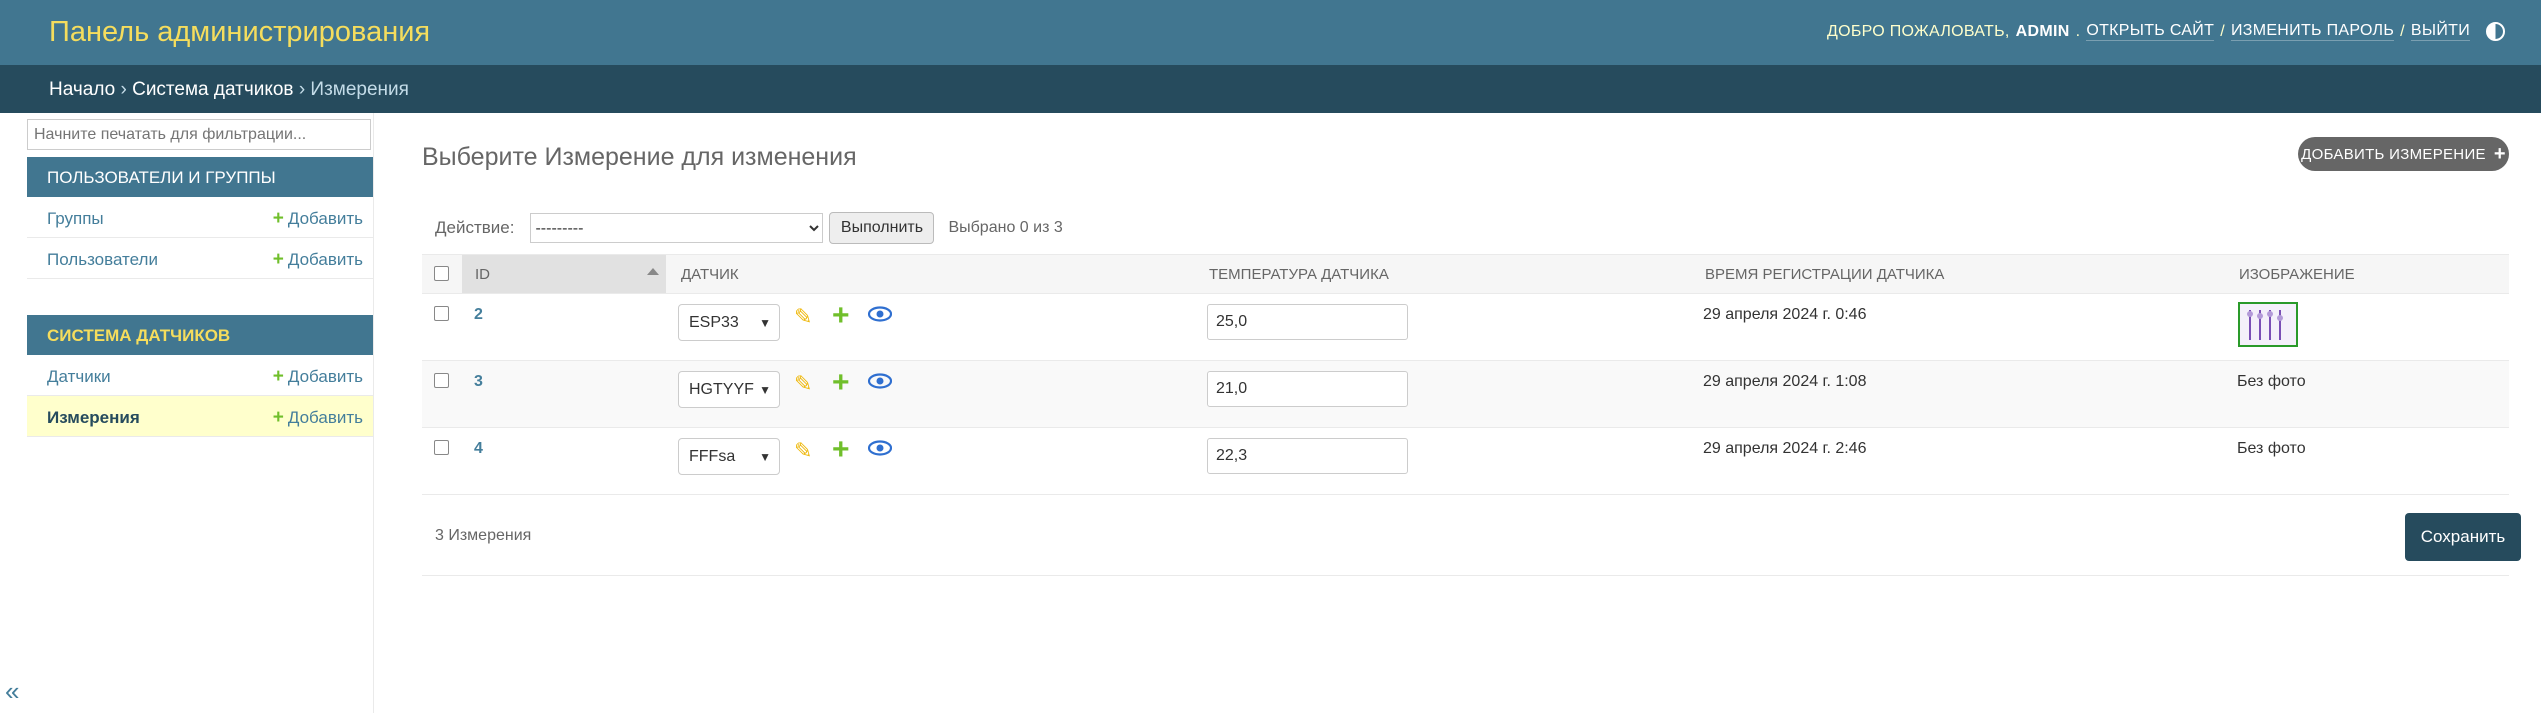 Image resolution: width=2541 pixels, height=713 pixels. What do you see at coordinates (483, 535) in the screenshot?
I see `result-count: 3 Измерения` at bounding box center [483, 535].